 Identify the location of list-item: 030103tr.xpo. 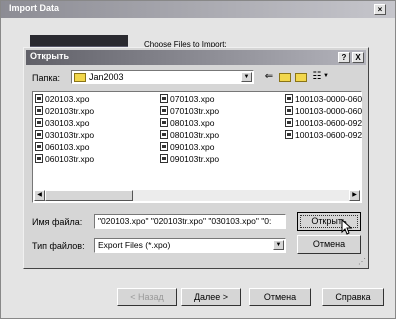
(64, 135).